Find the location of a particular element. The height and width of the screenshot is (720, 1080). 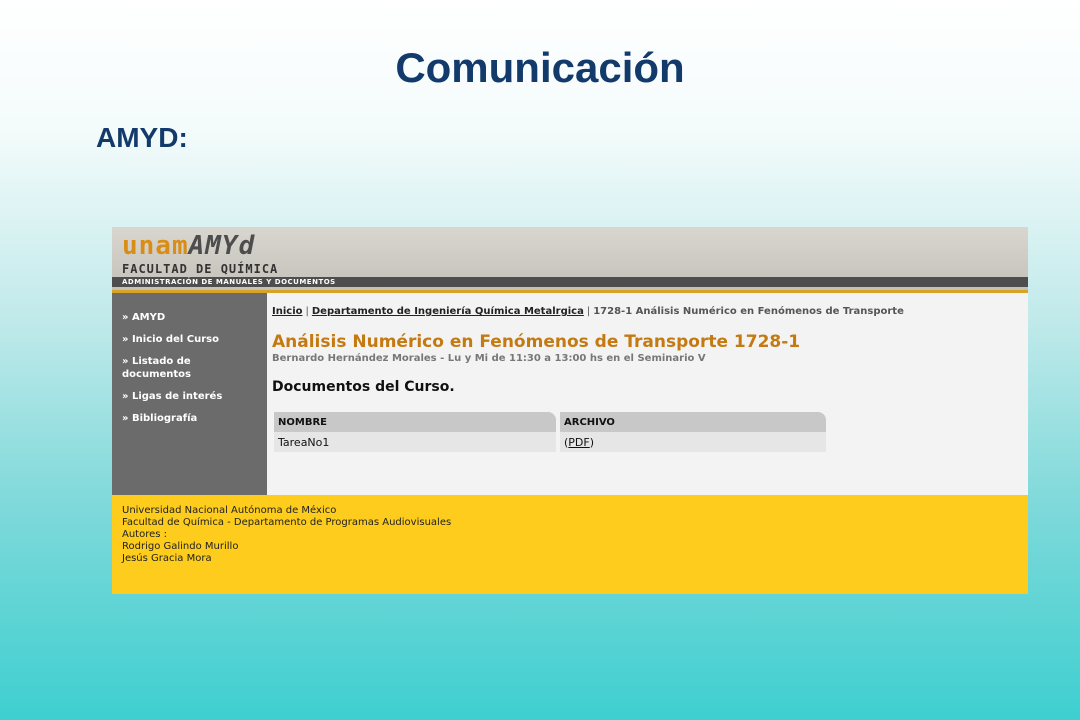

admin-bar: ADMINISTRACIÓN DE MANUALES Y DOCUMENTOS is located at coordinates (570, 282).